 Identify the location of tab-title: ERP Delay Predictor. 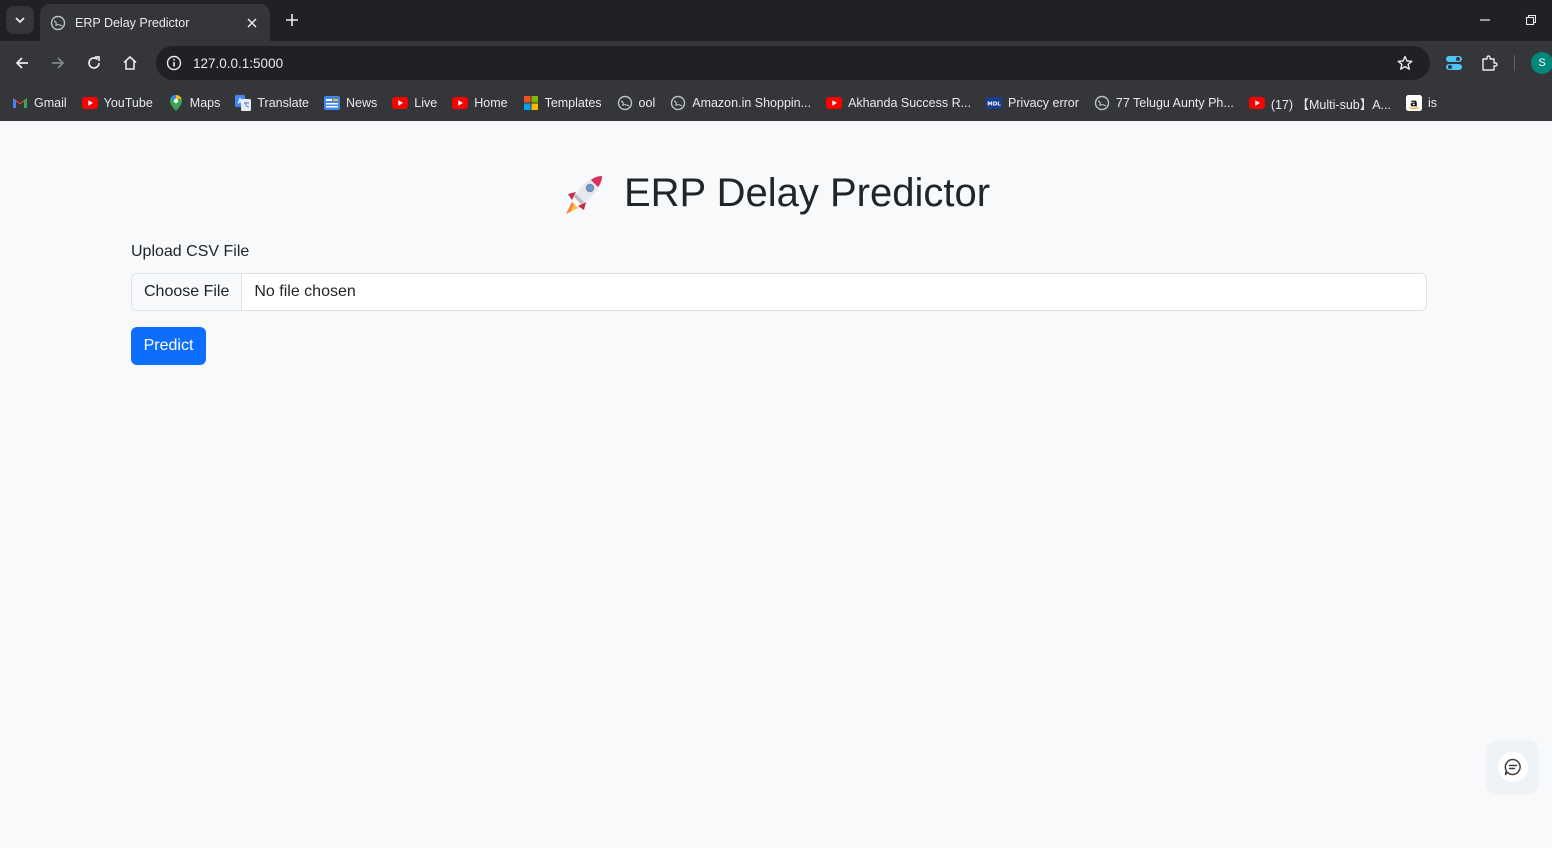
(132, 22).